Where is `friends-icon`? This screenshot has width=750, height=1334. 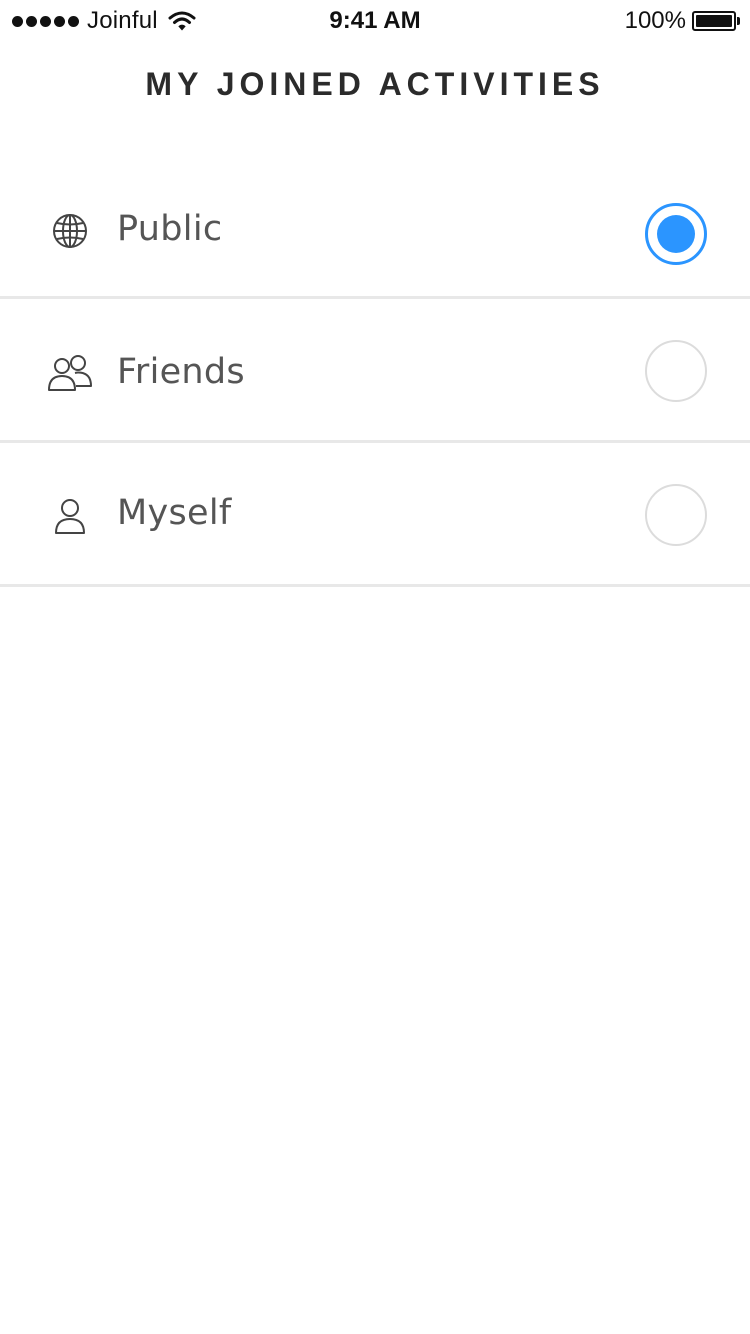 friends-icon is located at coordinates (70, 374).